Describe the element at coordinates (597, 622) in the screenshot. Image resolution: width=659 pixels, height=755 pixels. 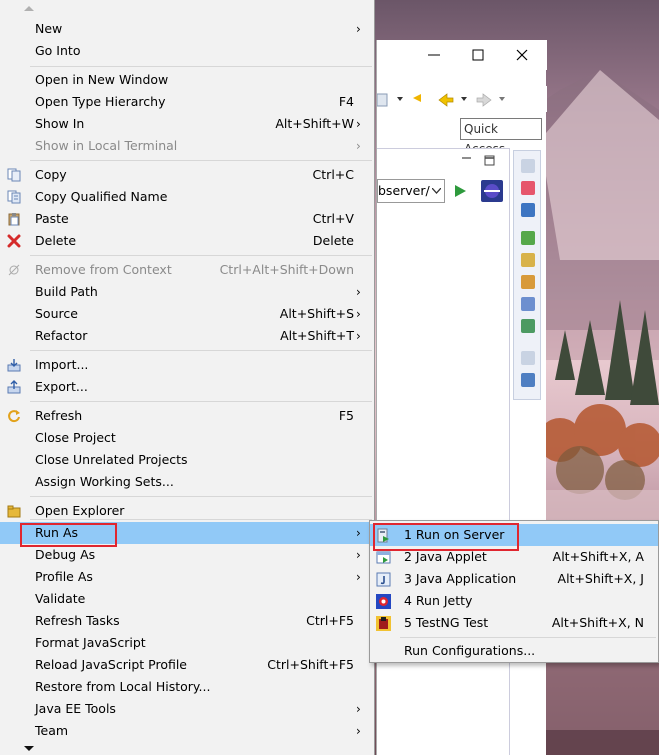
I see `shortcut-label: Alt+Shift+X, N` at that location.